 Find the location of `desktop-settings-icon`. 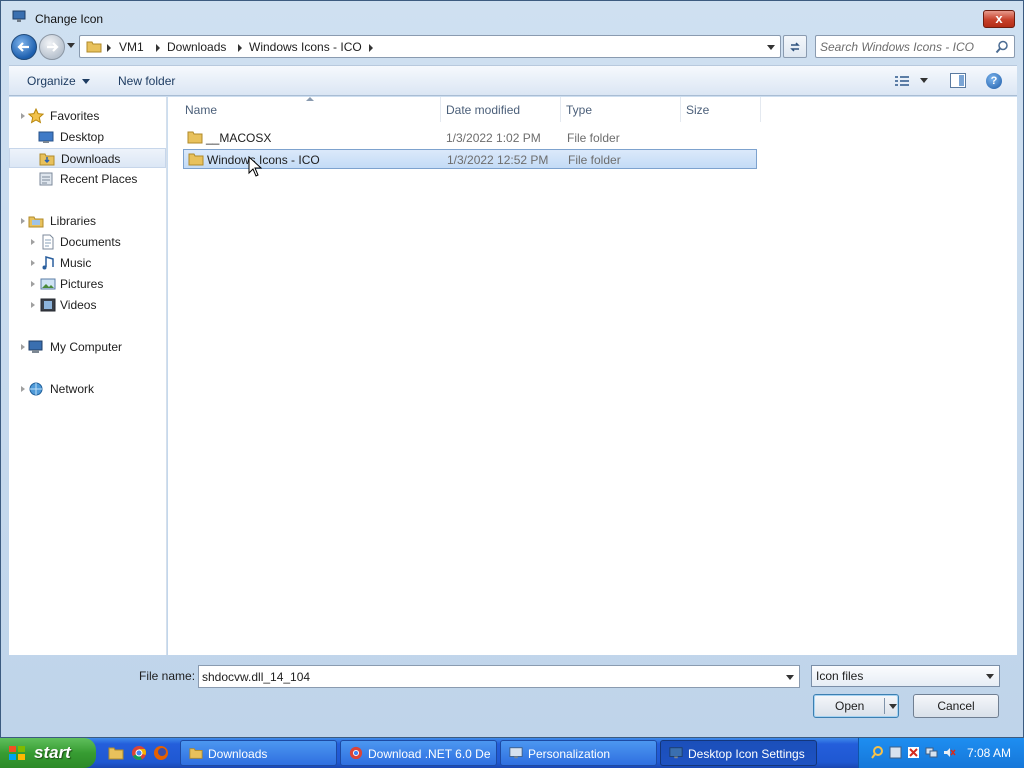

desktop-settings-icon is located at coordinates (676, 753).